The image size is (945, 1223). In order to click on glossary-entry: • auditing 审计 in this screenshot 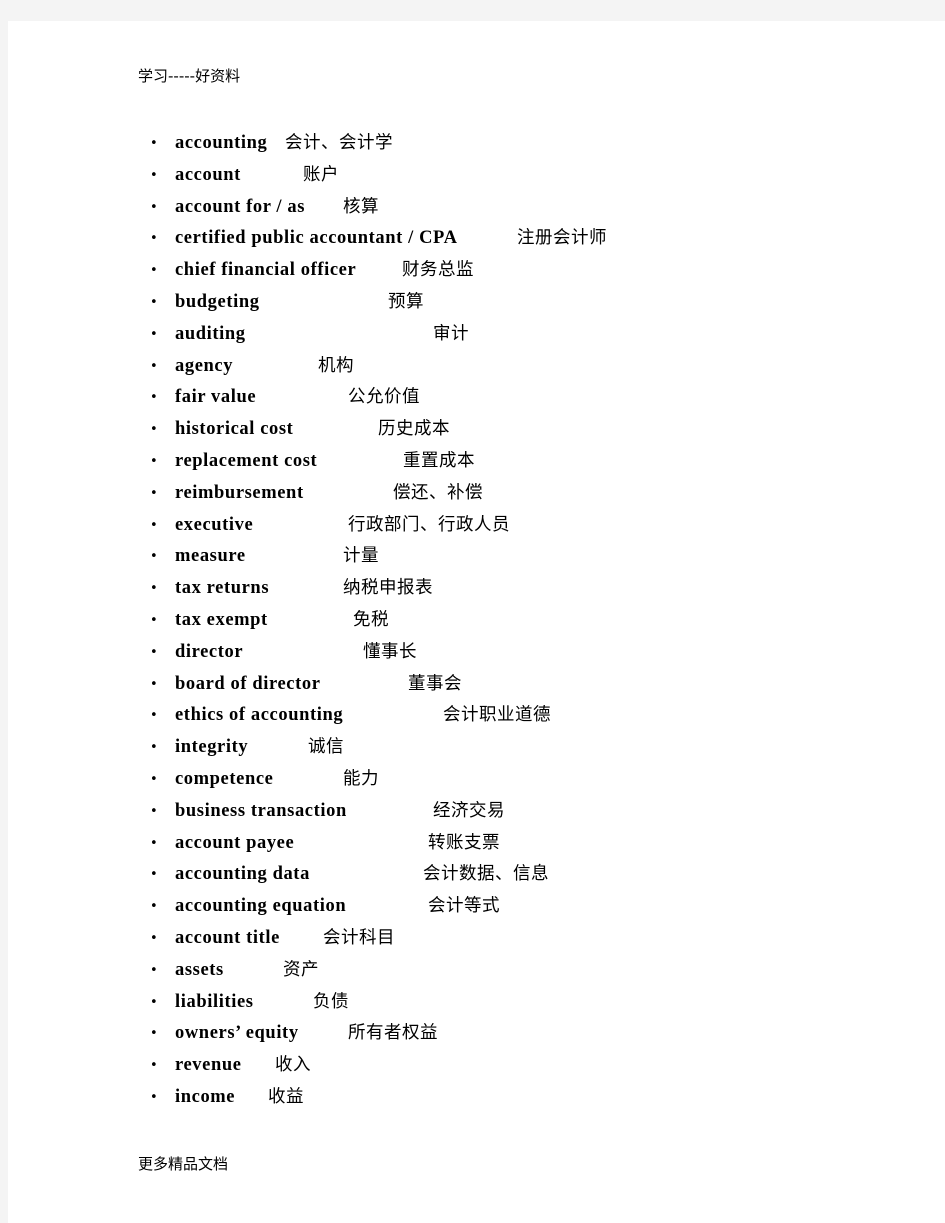, I will do `click(530, 335)`.